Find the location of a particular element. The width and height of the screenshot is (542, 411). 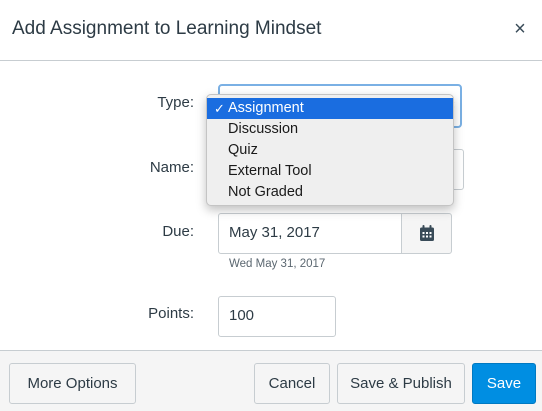

save-button: Save is located at coordinates (504, 383).